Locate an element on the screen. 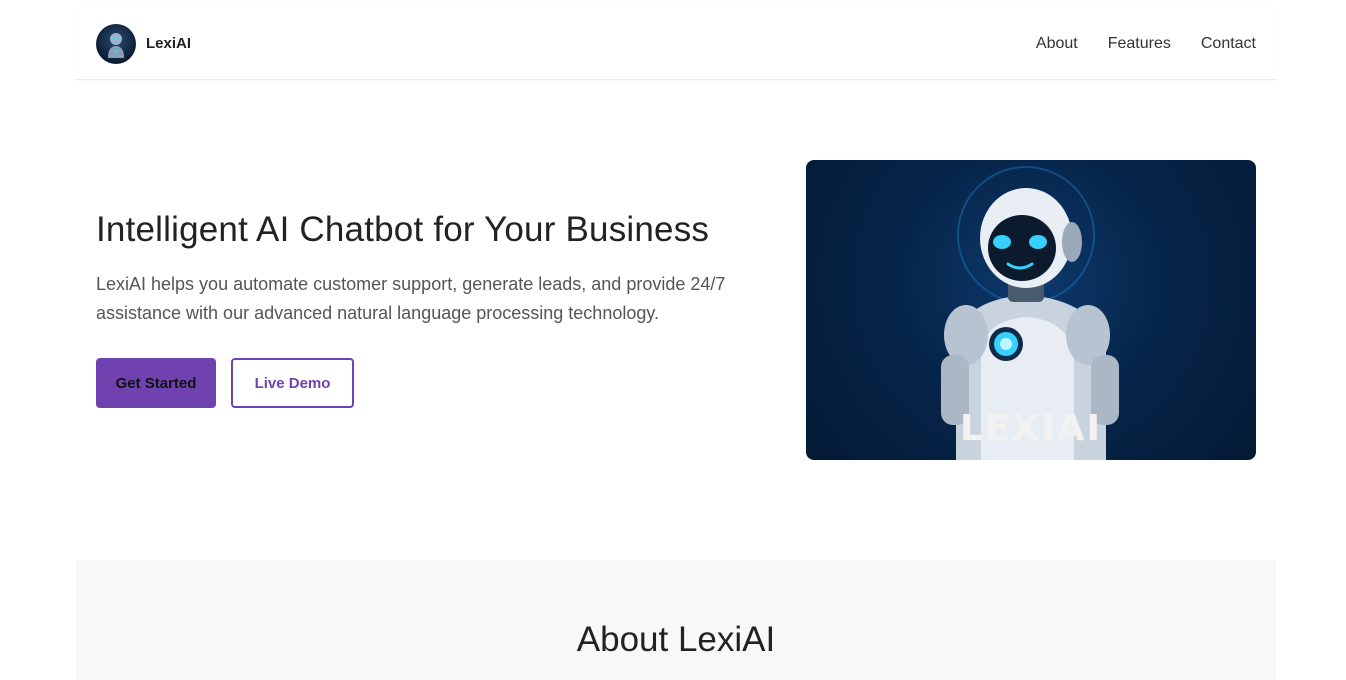 This screenshot has height=680, width=1346. nav-link-contact: Contact is located at coordinates (1228, 44).